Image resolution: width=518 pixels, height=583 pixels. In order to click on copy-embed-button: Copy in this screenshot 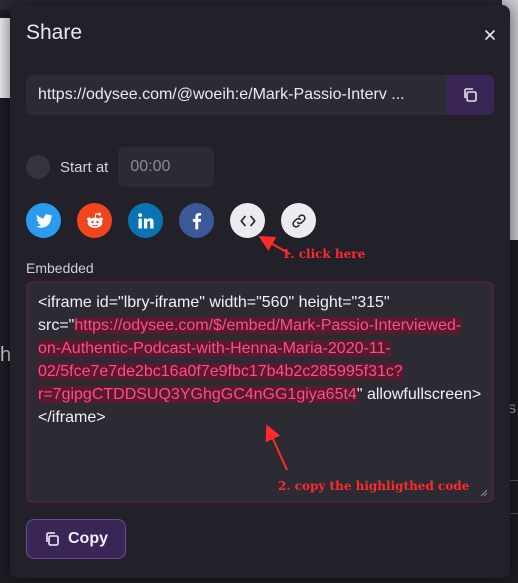, I will do `click(76, 539)`.